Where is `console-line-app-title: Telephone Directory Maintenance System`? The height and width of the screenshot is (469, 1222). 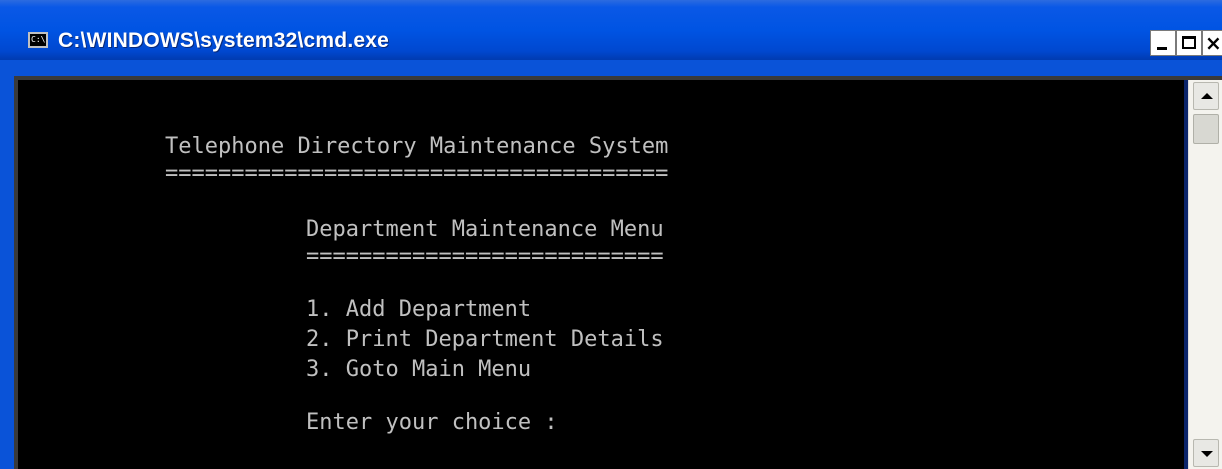 console-line-app-title: Telephone Directory Maintenance System is located at coordinates (417, 146).